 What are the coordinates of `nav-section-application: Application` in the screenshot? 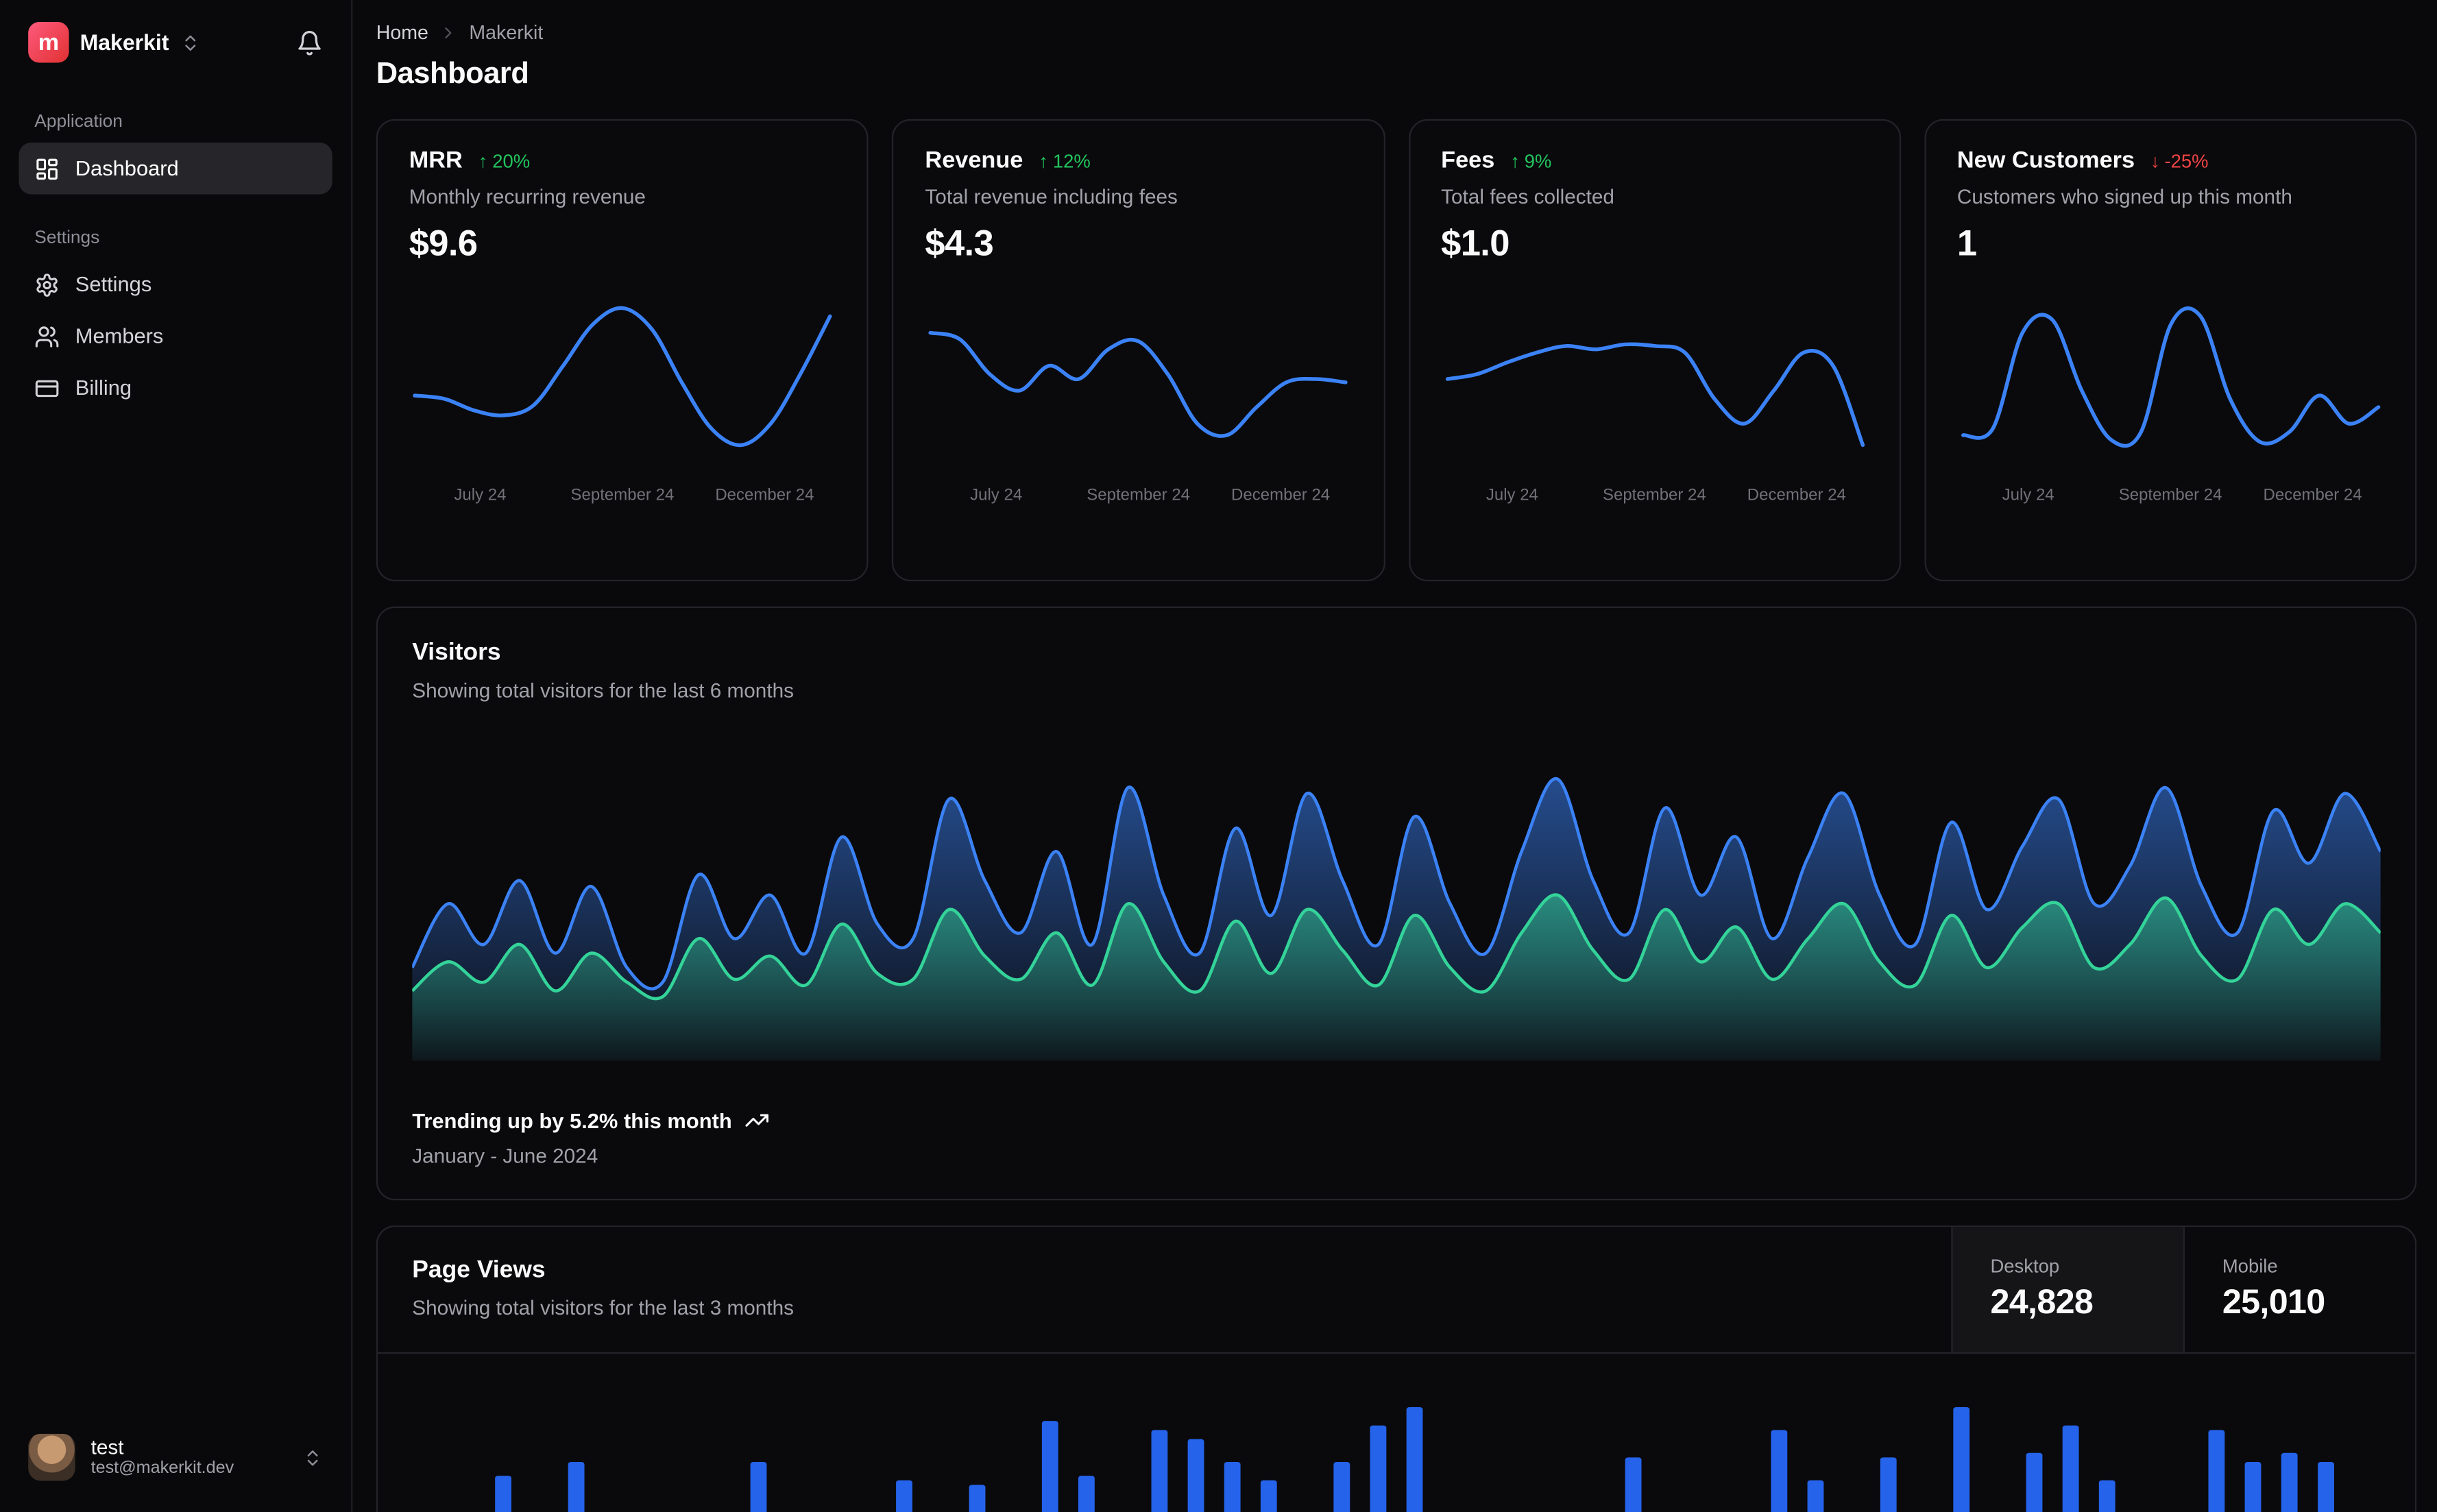 It's located at (78, 122).